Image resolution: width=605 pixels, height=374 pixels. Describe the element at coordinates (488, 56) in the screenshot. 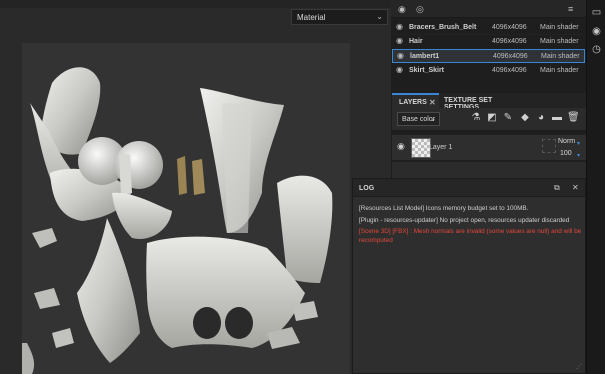

I see `texture-set-row-selected: ◉ lambert1 4096x4096 Main shader` at that location.